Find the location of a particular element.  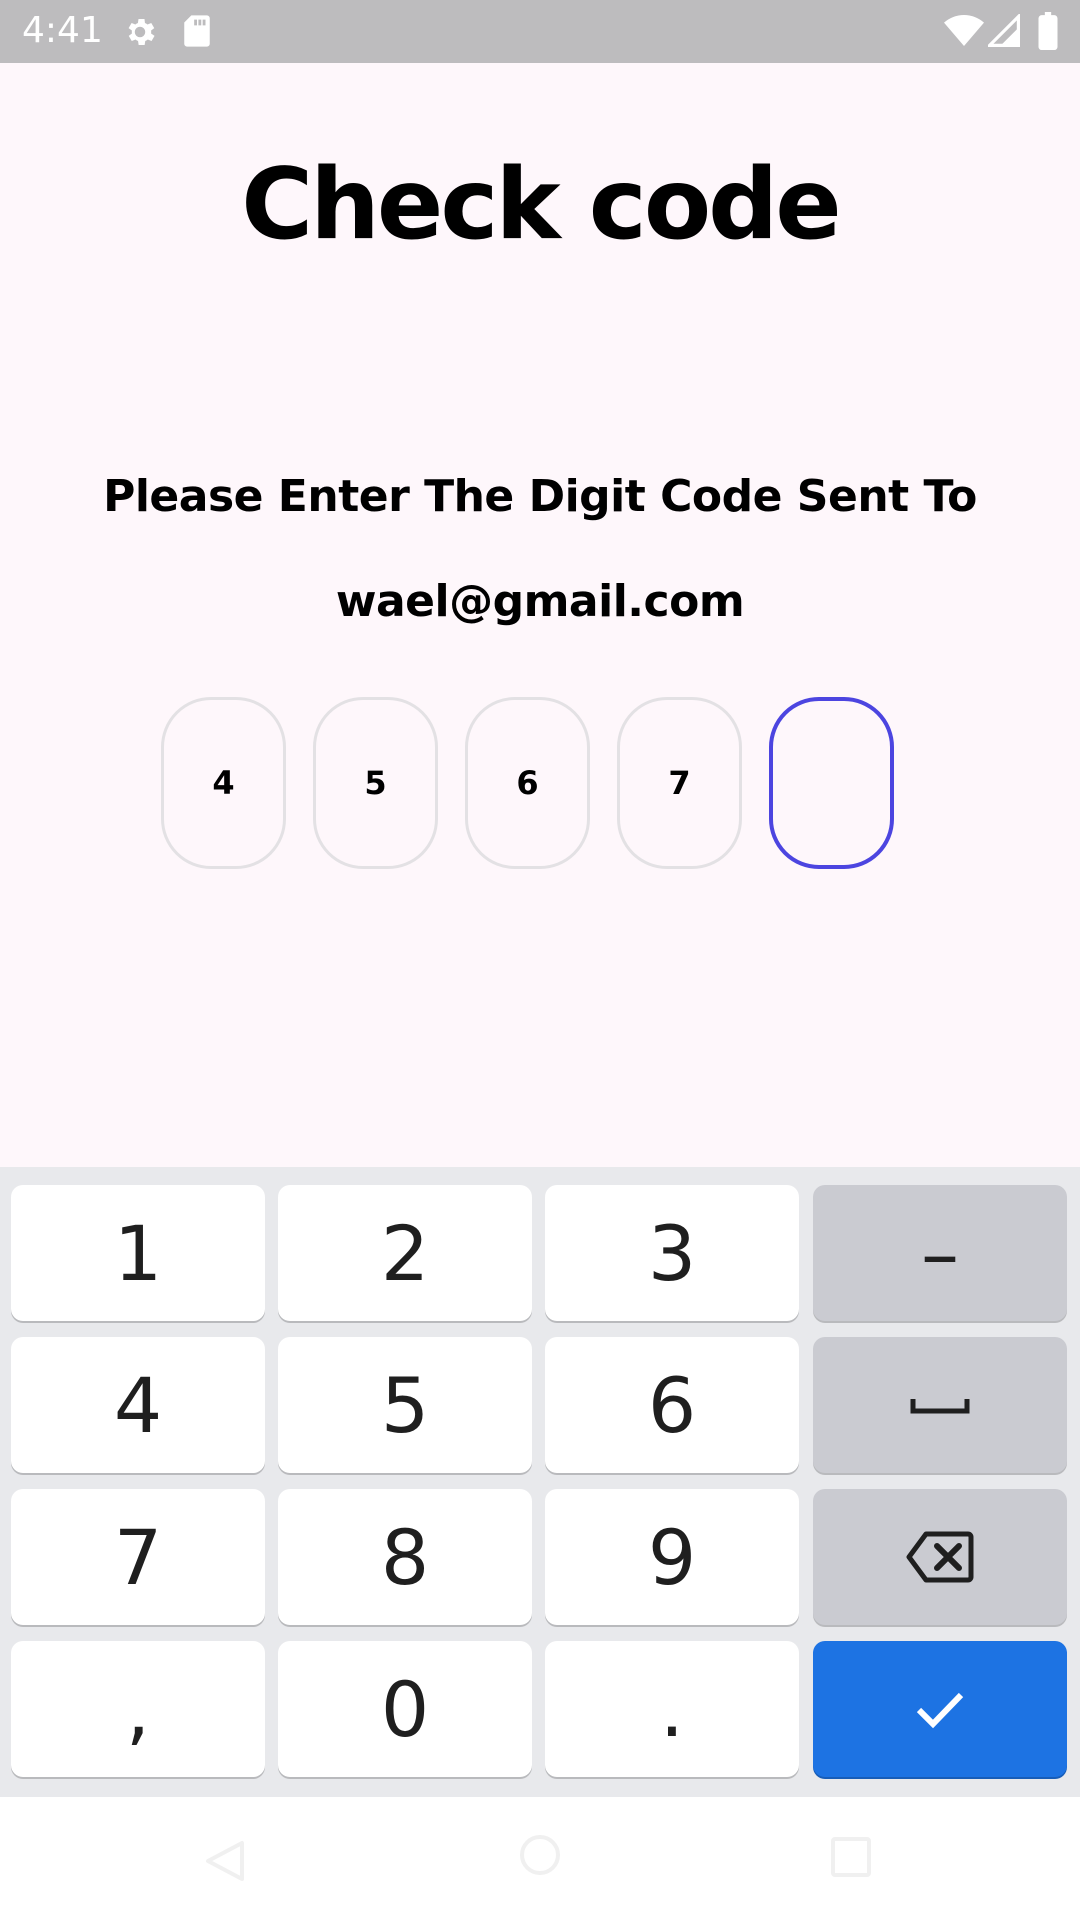

signal-icon is located at coordinates (1004, 30).